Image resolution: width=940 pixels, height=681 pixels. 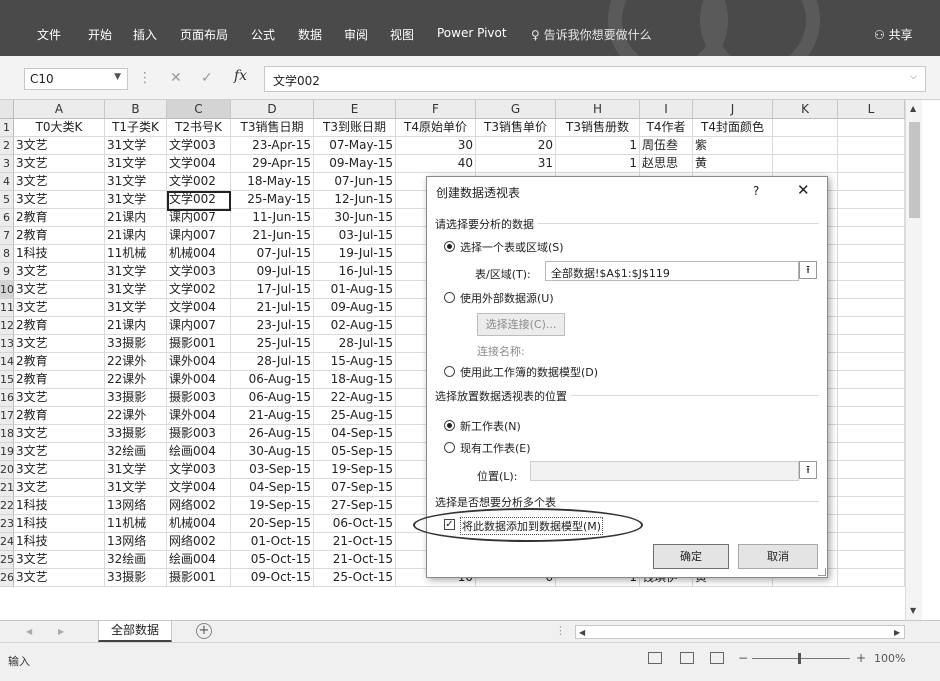 What do you see at coordinates (778, 556) in the screenshot?
I see `cancel-button: 取消` at bounding box center [778, 556].